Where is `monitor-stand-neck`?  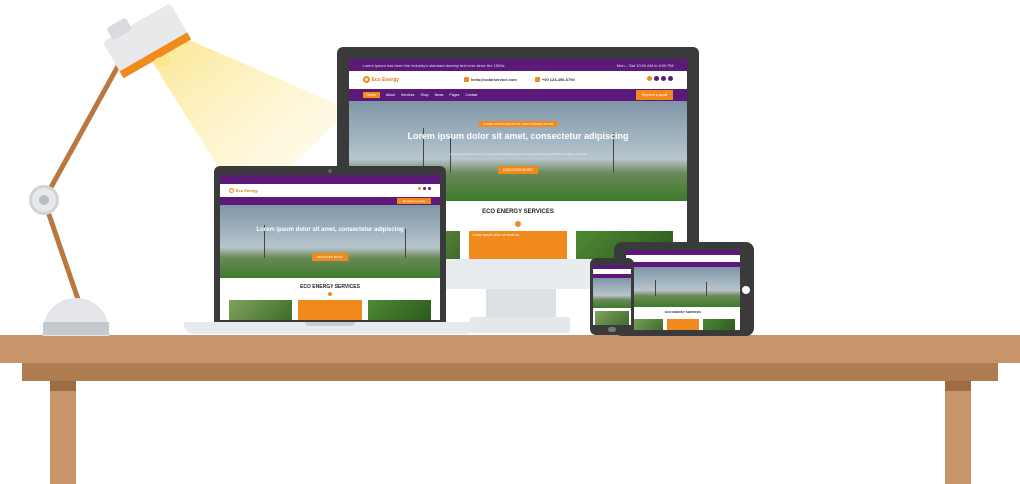
monitor-stand-neck is located at coordinates (521, 303).